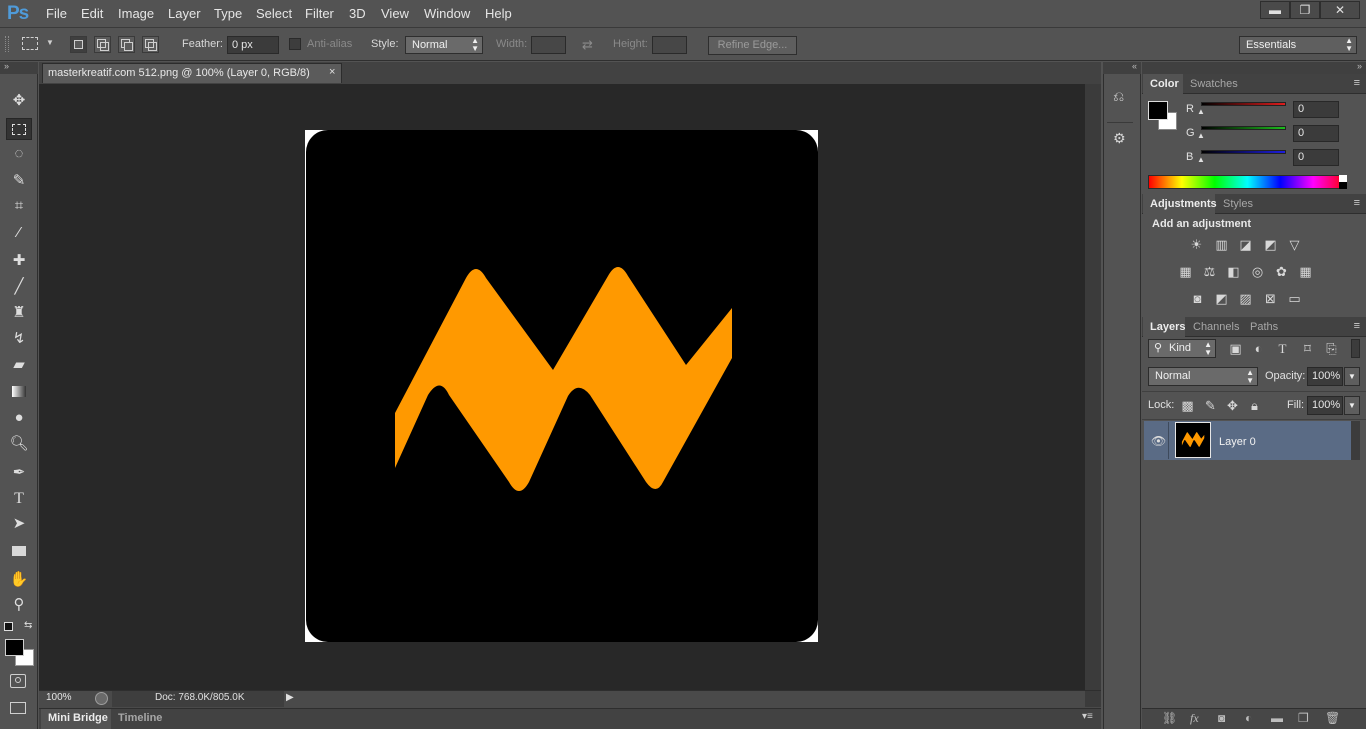 The width and height of the screenshot is (1366, 729). What do you see at coordinates (1194, 718) in the screenshot?
I see `layer-style-fx-icon: fx` at bounding box center [1194, 718].